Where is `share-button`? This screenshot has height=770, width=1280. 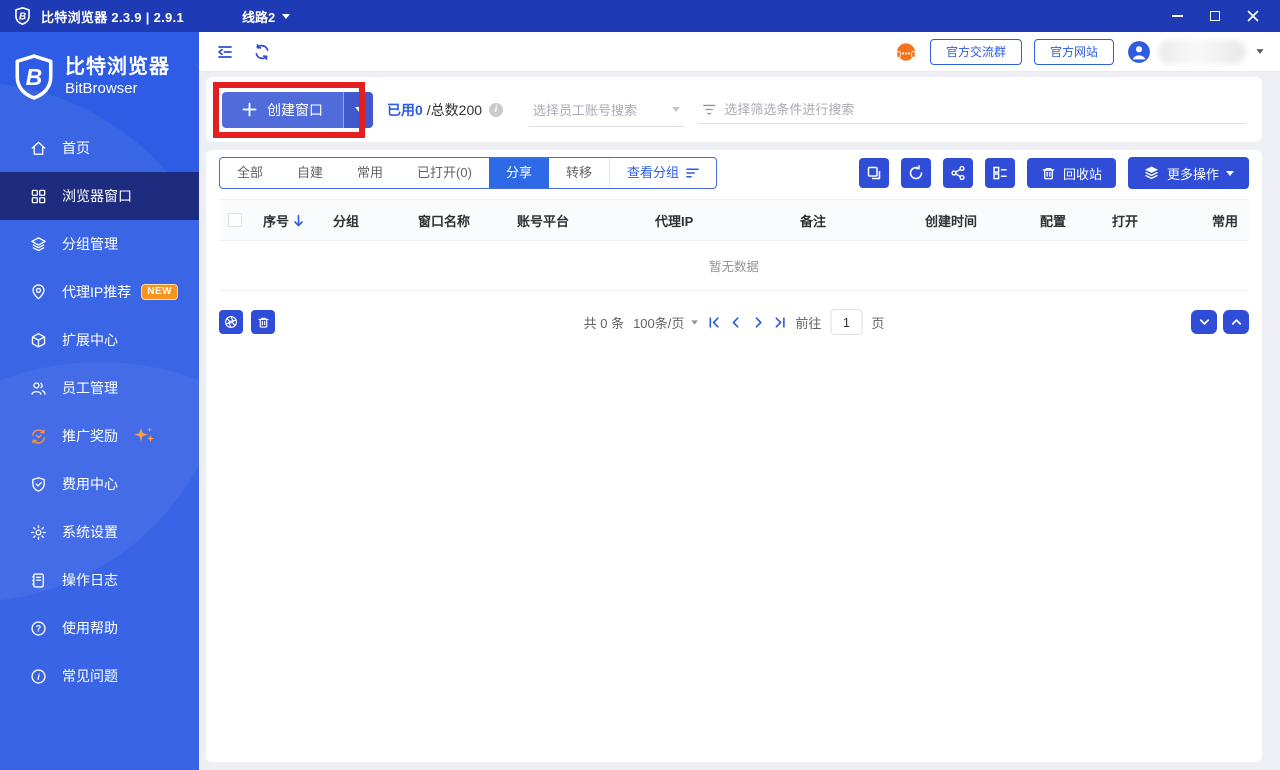 share-button is located at coordinates (957, 173).